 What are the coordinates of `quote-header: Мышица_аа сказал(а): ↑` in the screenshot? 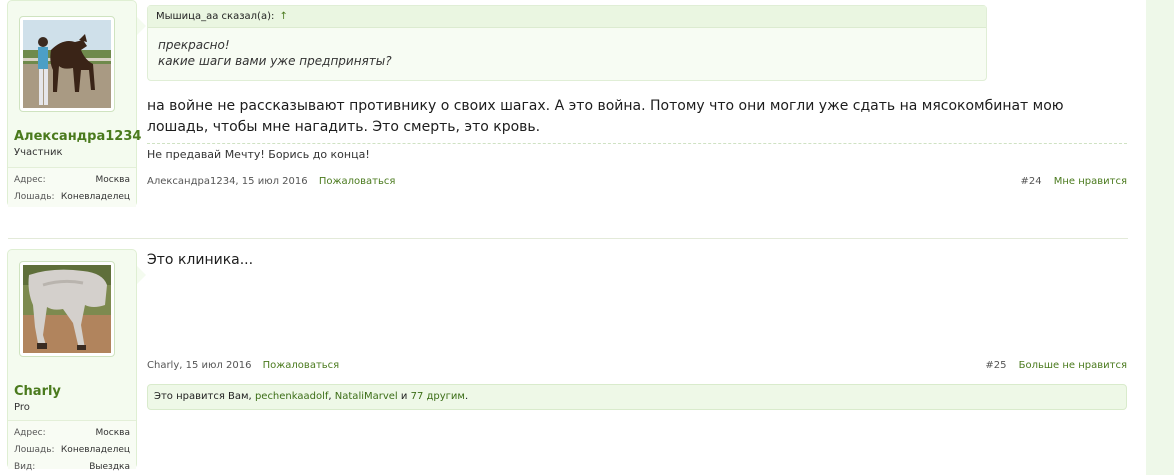 It's located at (567, 17).